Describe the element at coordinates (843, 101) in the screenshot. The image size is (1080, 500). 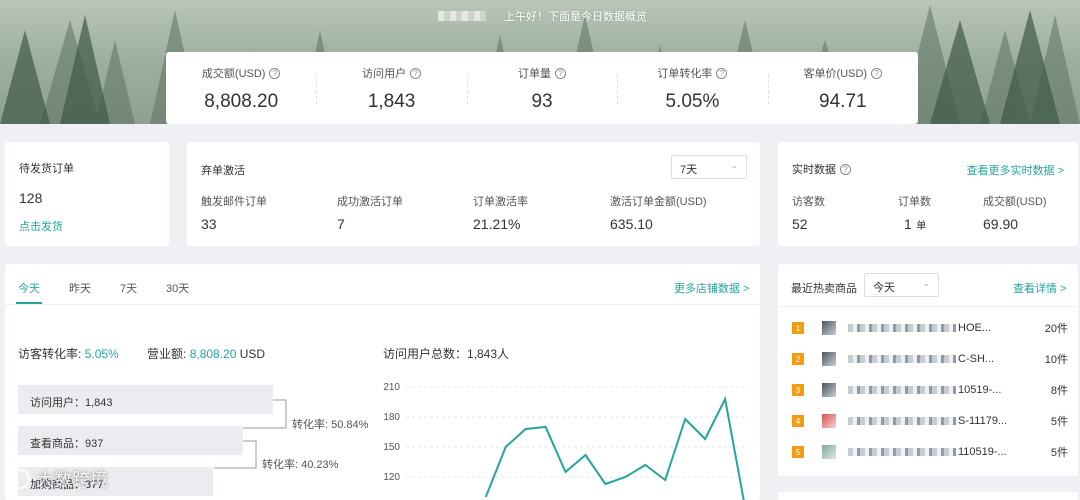
I see `kpi-value: 94.71` at that location.